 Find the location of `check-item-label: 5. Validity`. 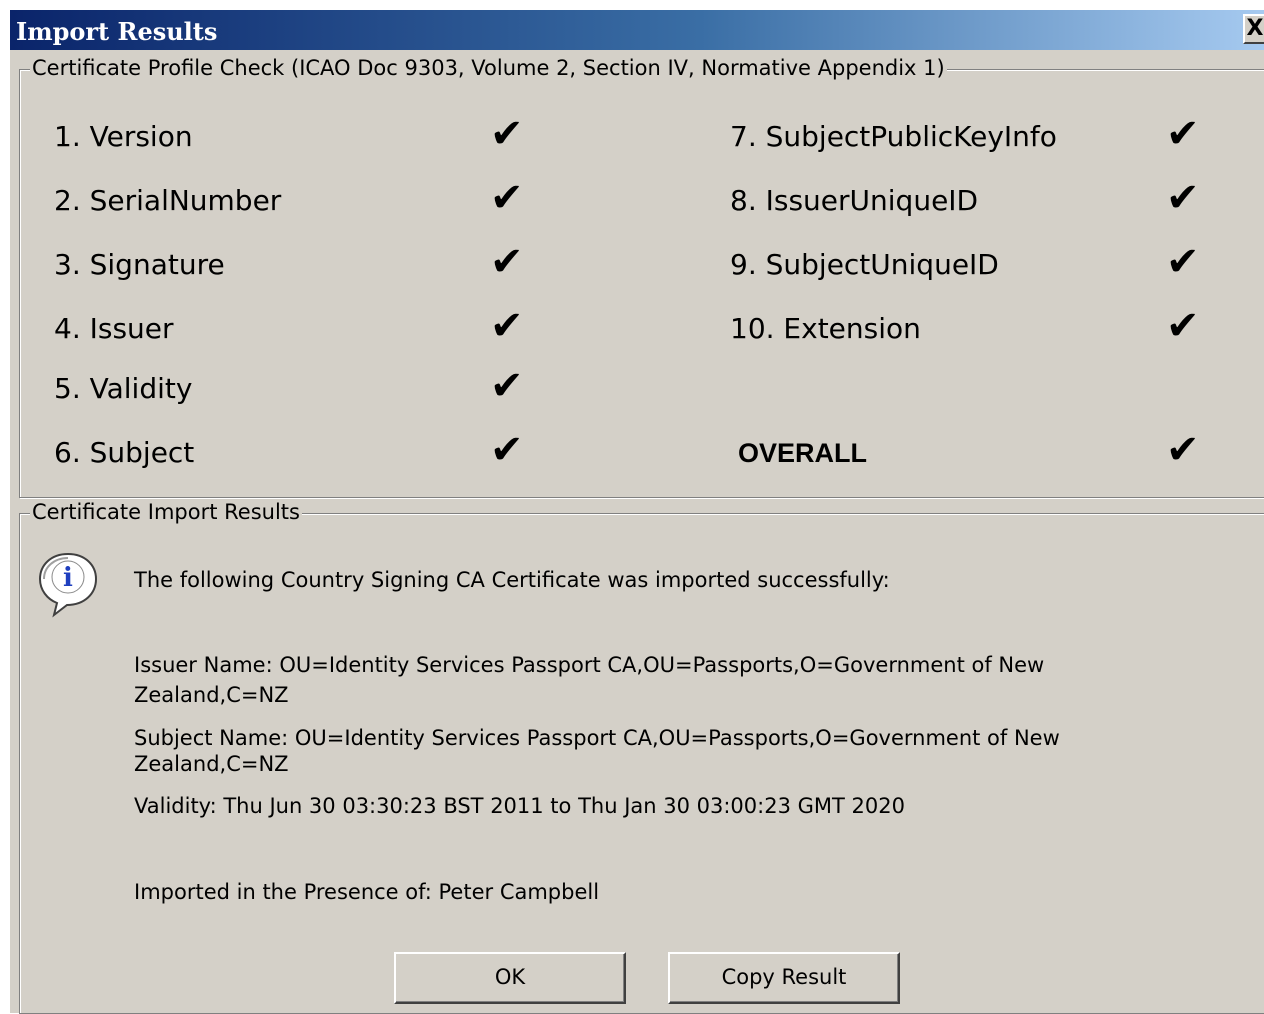

check-item-label: 5. Validity is located at coordinates (123, 388).